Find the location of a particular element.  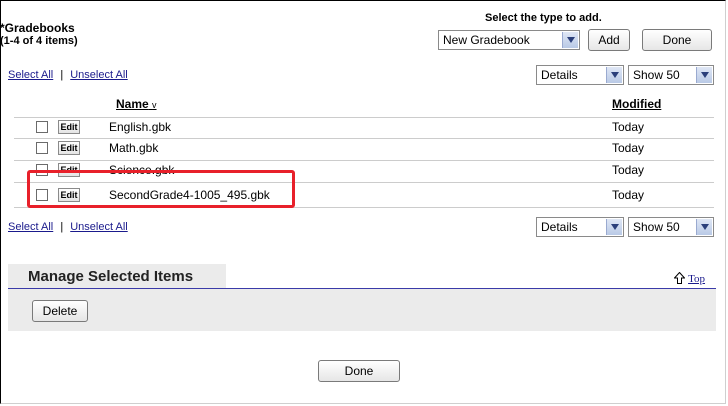

column-header-name: Name v is located at coordinates (136, 104).